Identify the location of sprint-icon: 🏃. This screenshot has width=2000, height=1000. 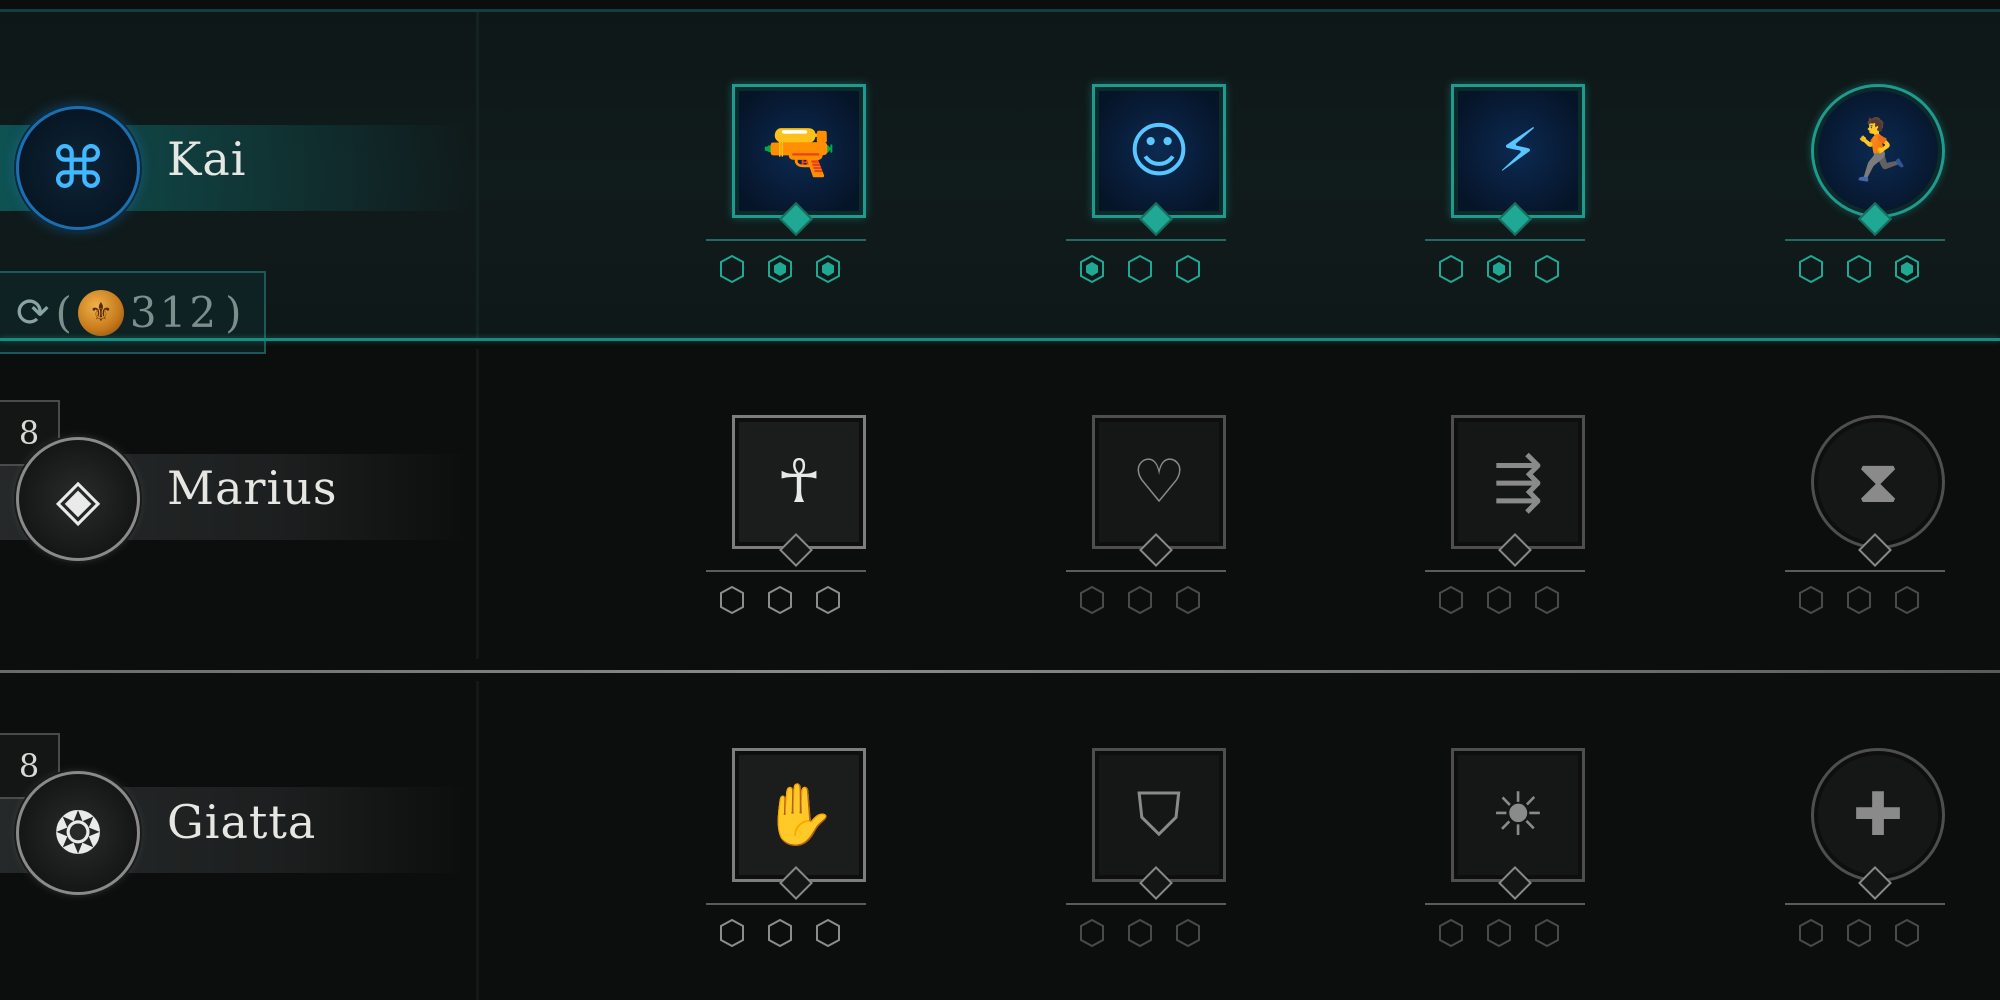
(1878, 151).